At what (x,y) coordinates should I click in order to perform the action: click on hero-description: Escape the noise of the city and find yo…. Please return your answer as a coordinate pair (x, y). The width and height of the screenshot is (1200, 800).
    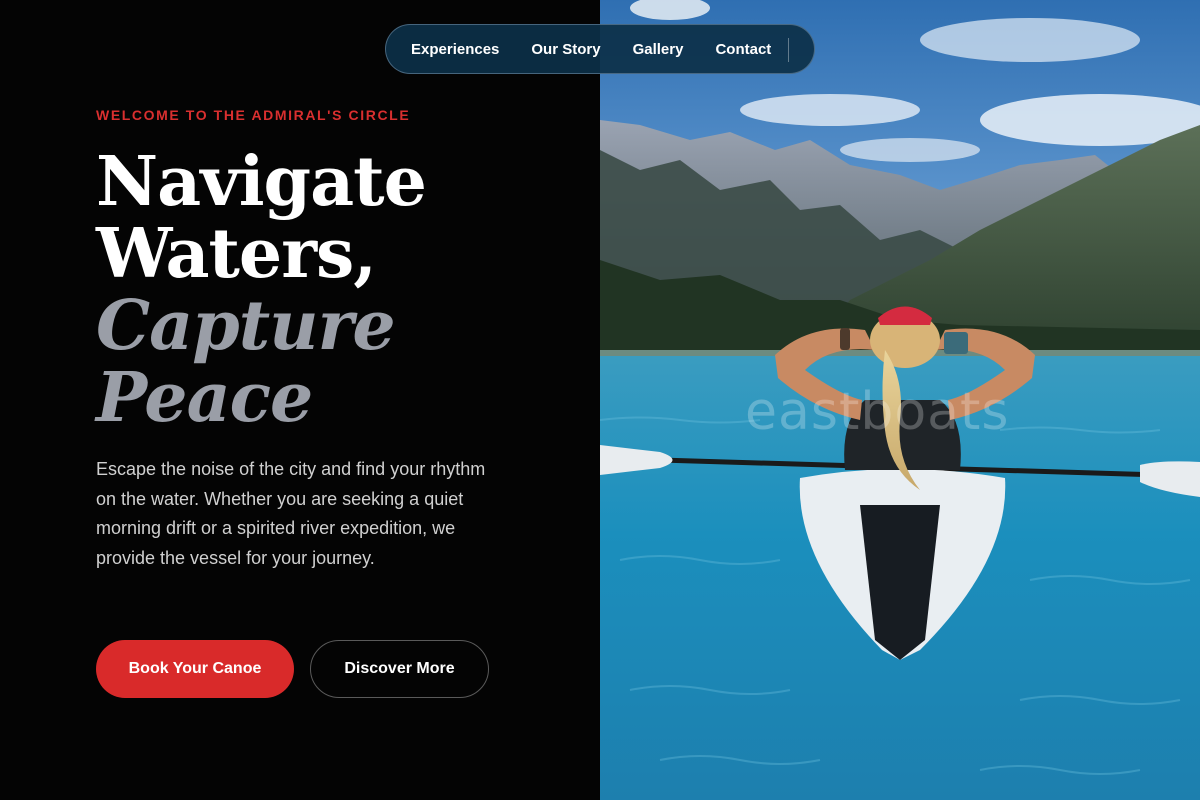
    Looking at the image, I should click on (291, 513).